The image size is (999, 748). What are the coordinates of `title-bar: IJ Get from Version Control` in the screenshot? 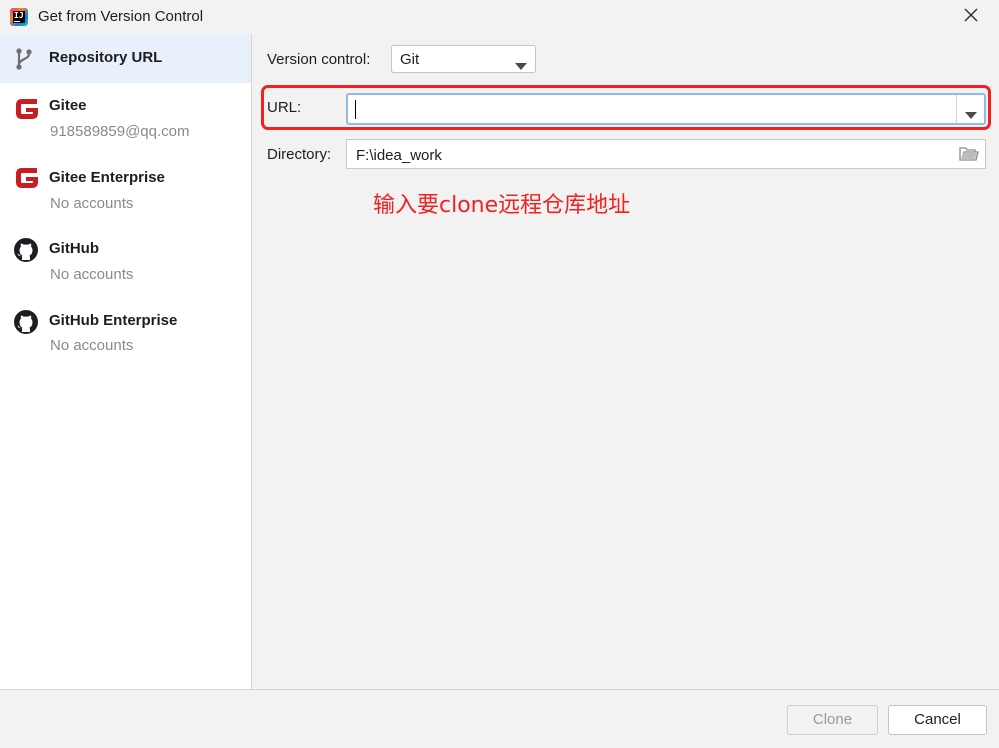 It's located at (499, 17).